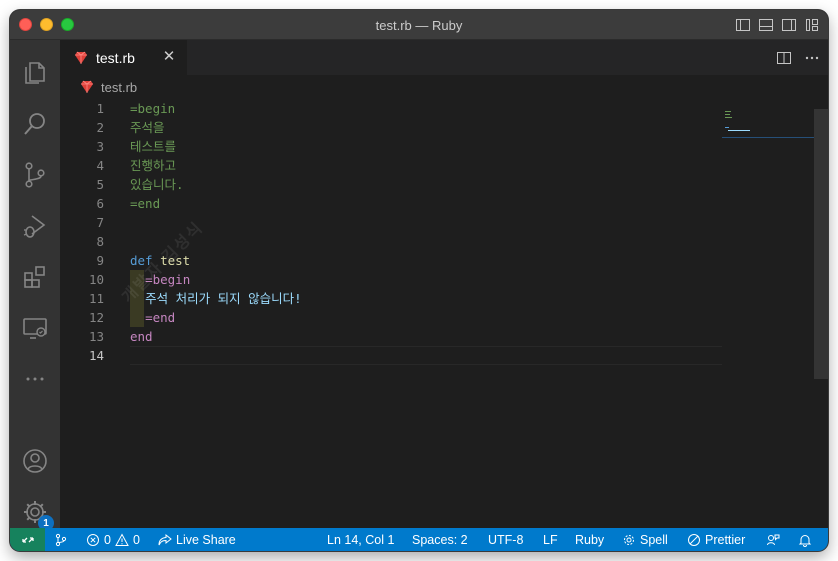  What do you see at coordinates (96, 317) in the screenshot?
I see `line-number: 12` at bounding box center [96, 317].